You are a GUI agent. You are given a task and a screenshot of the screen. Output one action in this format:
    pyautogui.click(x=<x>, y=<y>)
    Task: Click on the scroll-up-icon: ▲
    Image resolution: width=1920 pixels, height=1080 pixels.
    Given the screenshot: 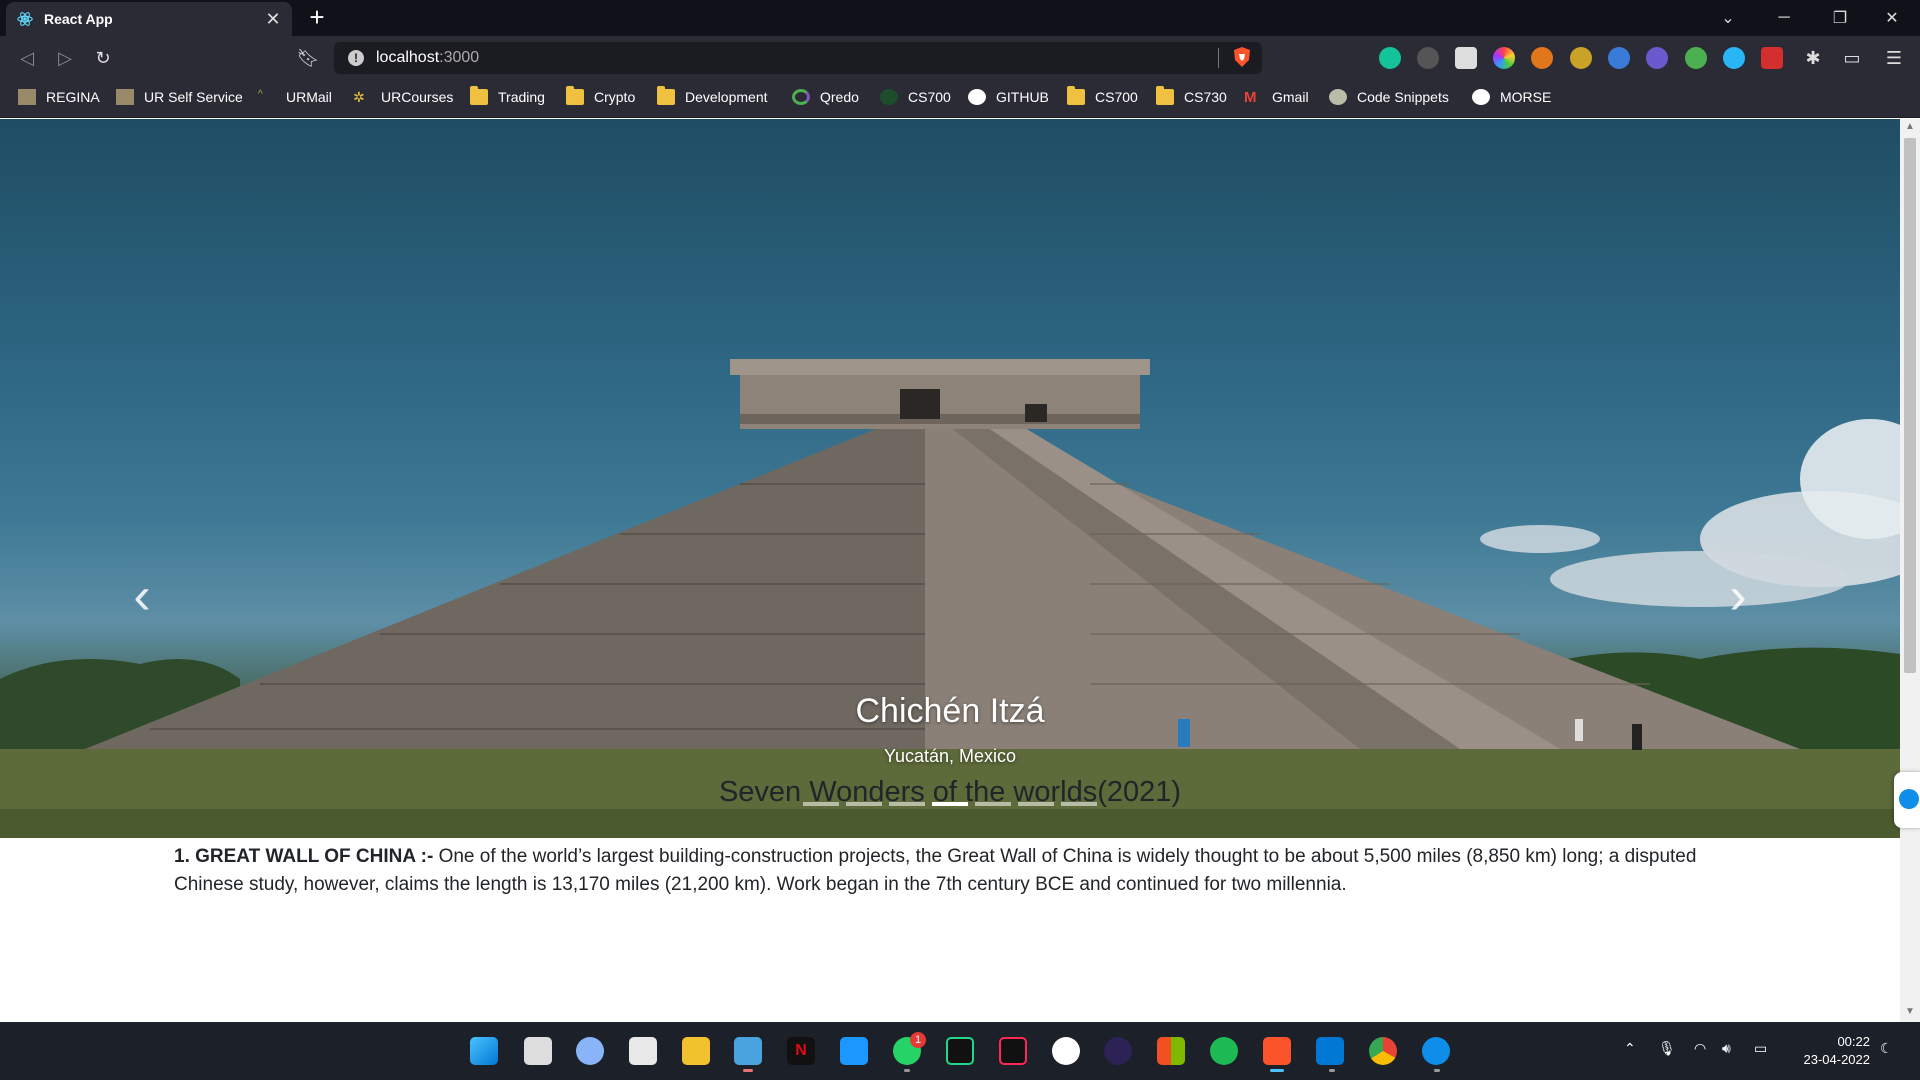 What is the action you would take?
    pyautogui.click(x=1910, y=128)
    